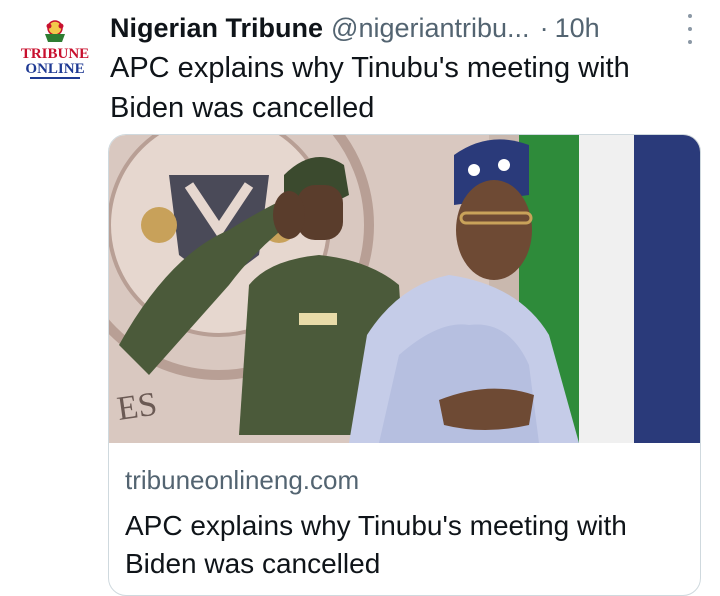  I want to click on tweet-header: Nigerian Tribune @nigeriantribu... · 10h, so click(405, 28).